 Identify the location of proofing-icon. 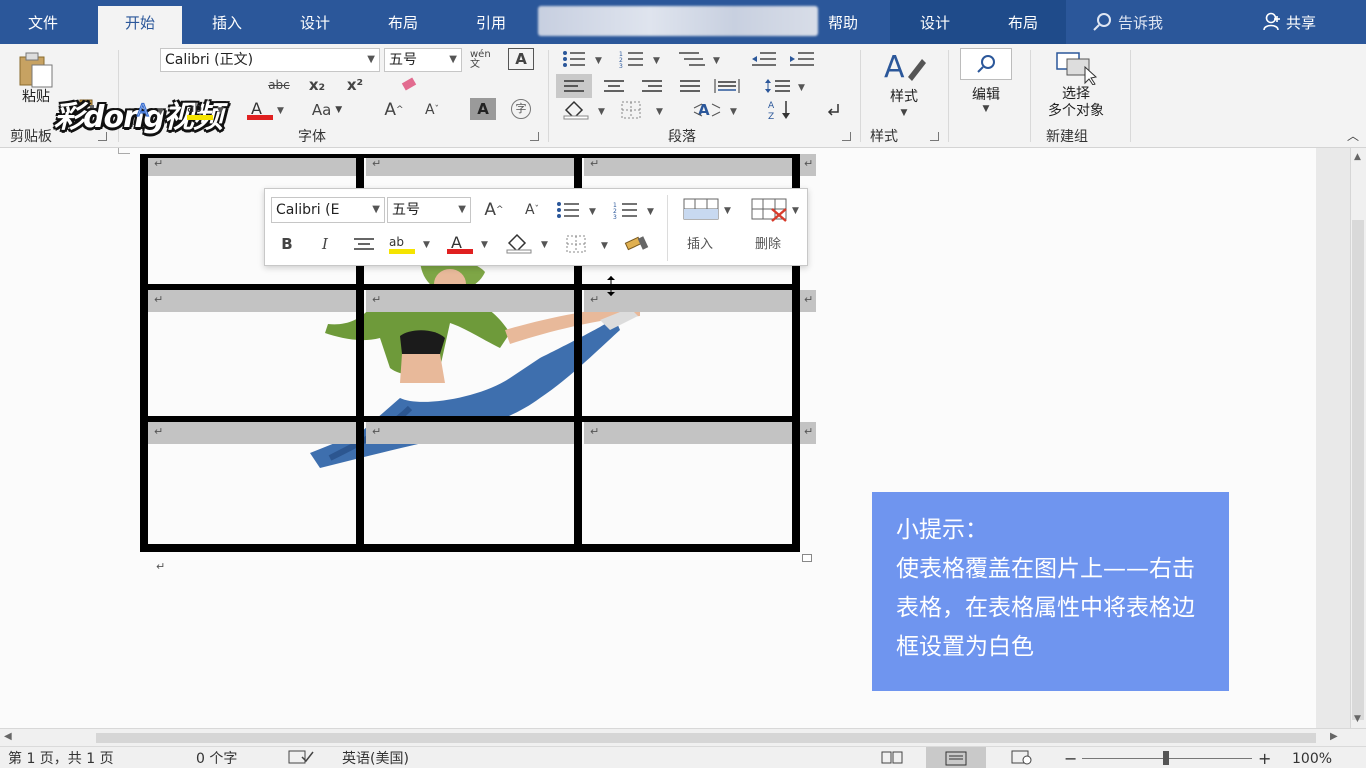
(301, 758).